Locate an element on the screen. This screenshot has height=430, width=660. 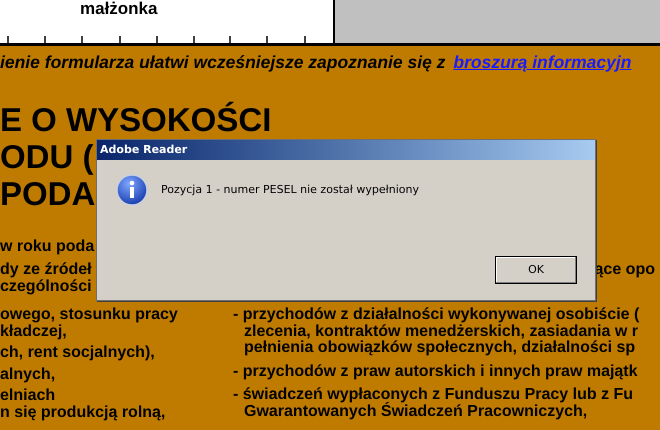
form-text: - przychodów z praw autorskich i innych praw majątk is located at coordinates (436, 372).